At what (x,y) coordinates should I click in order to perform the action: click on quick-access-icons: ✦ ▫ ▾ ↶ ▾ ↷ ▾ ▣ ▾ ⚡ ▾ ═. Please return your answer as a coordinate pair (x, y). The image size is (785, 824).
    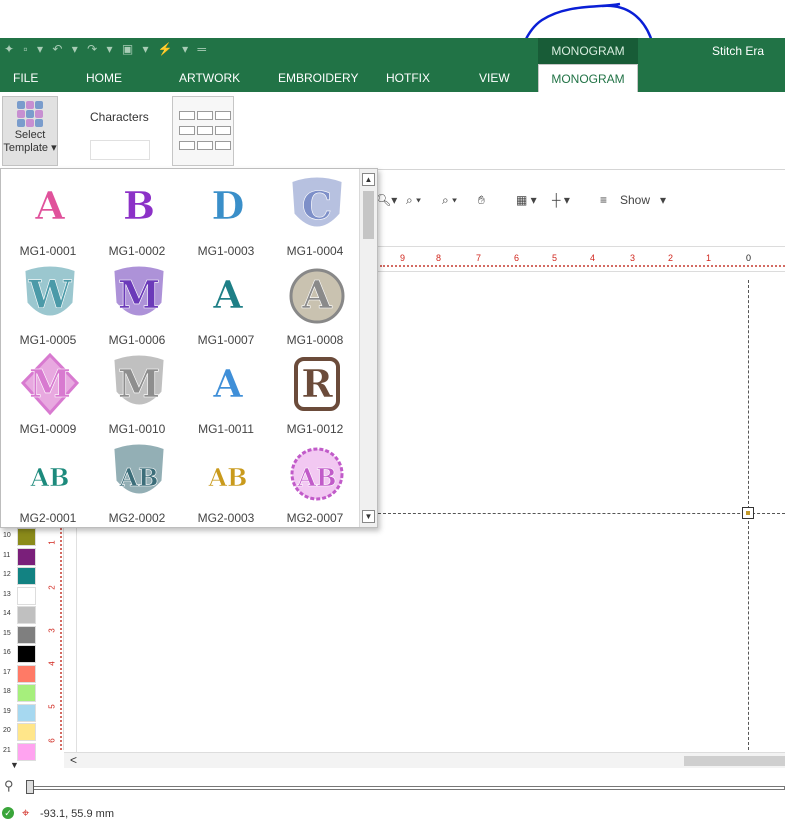
    Looking at the image, I should click on (106, 49).